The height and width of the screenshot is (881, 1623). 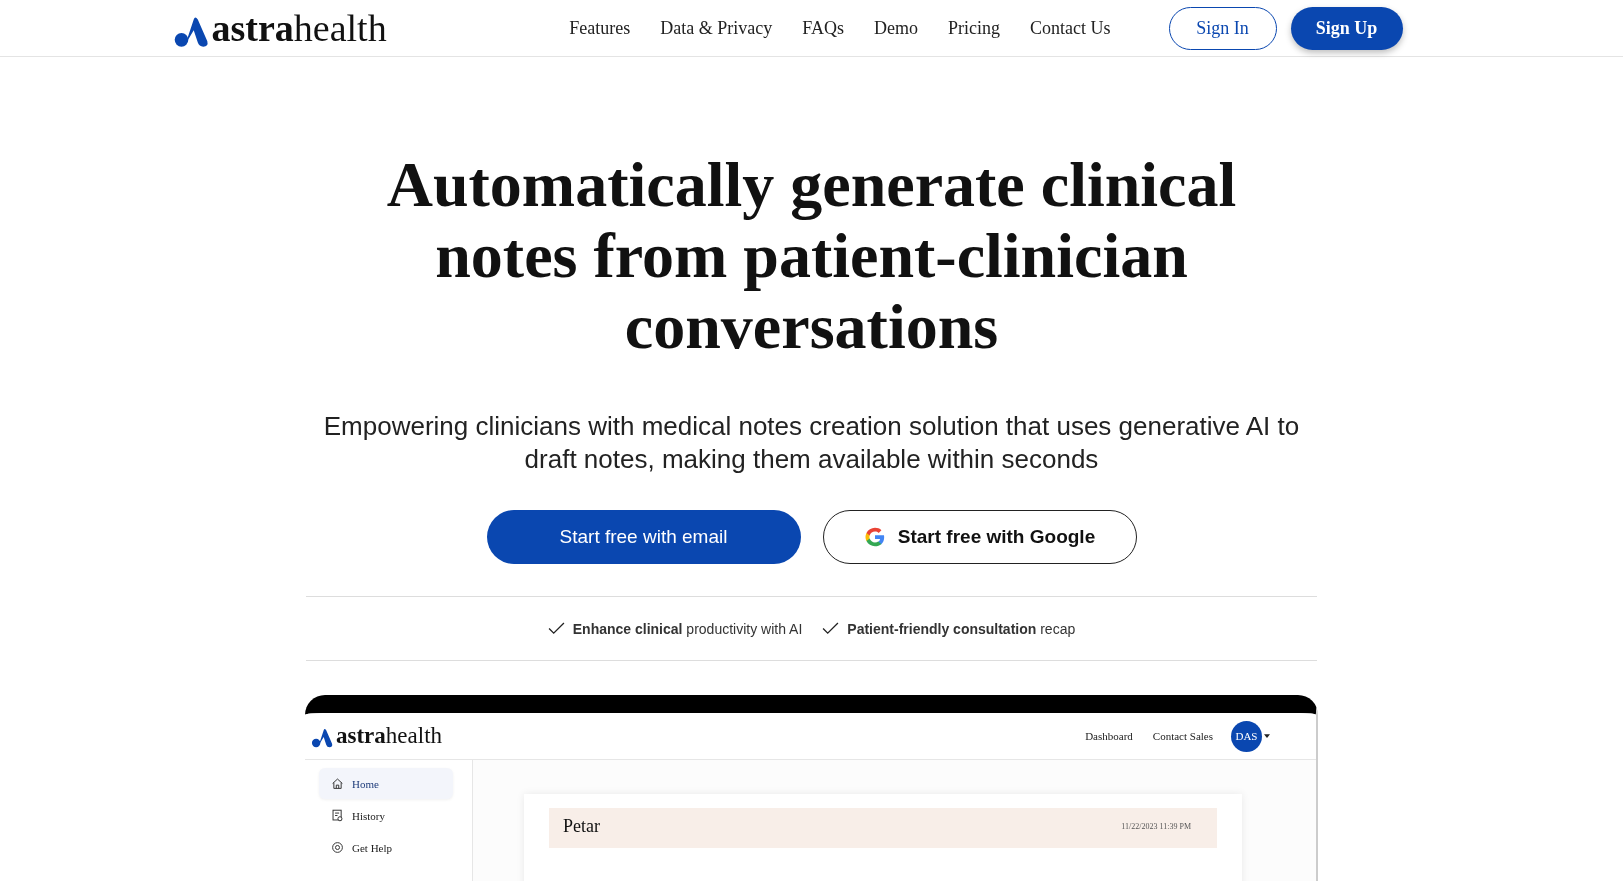 I want to click on nav-link: Pricing, so click(x=974, y=28).